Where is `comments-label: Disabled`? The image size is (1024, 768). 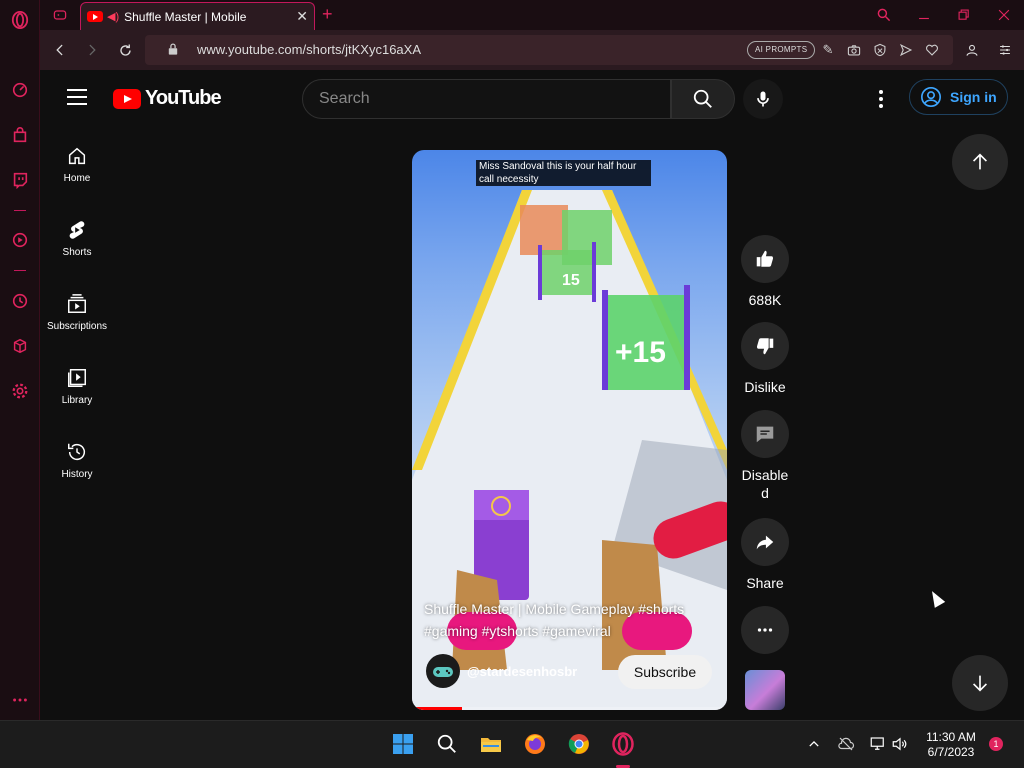 comments-label: Disabled is located at coordinates (765, 484).